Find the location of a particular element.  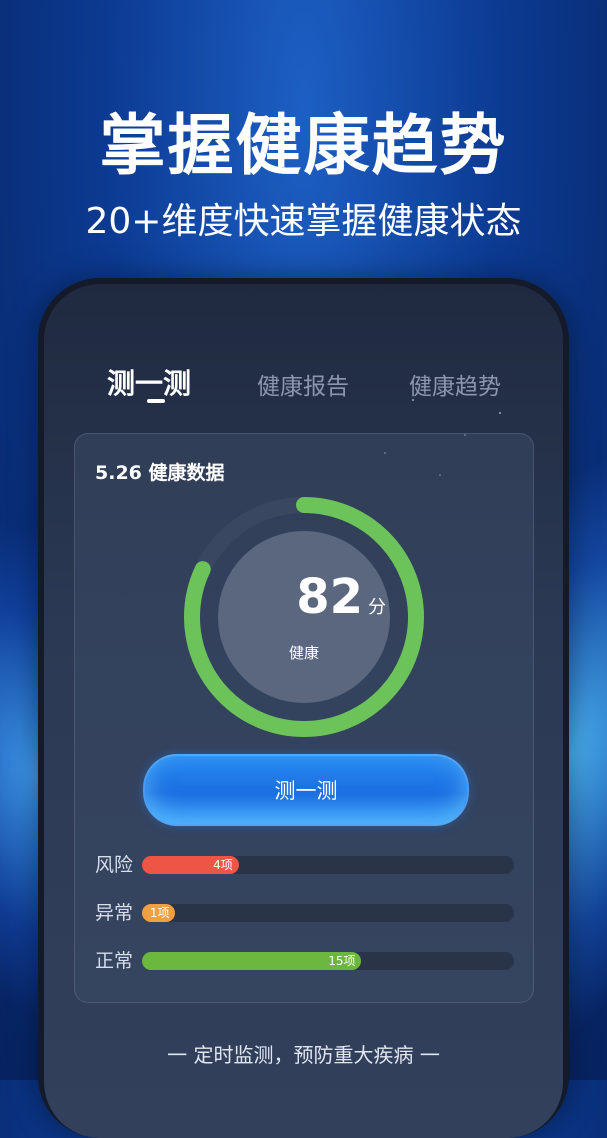

abnormal-row: 异常 1项 is located at coordinates (305, 913).